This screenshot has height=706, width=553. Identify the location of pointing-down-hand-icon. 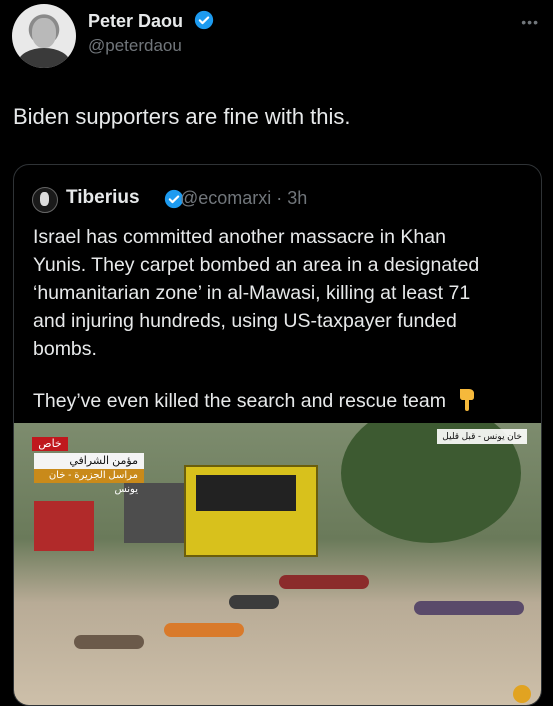
(467, 400).